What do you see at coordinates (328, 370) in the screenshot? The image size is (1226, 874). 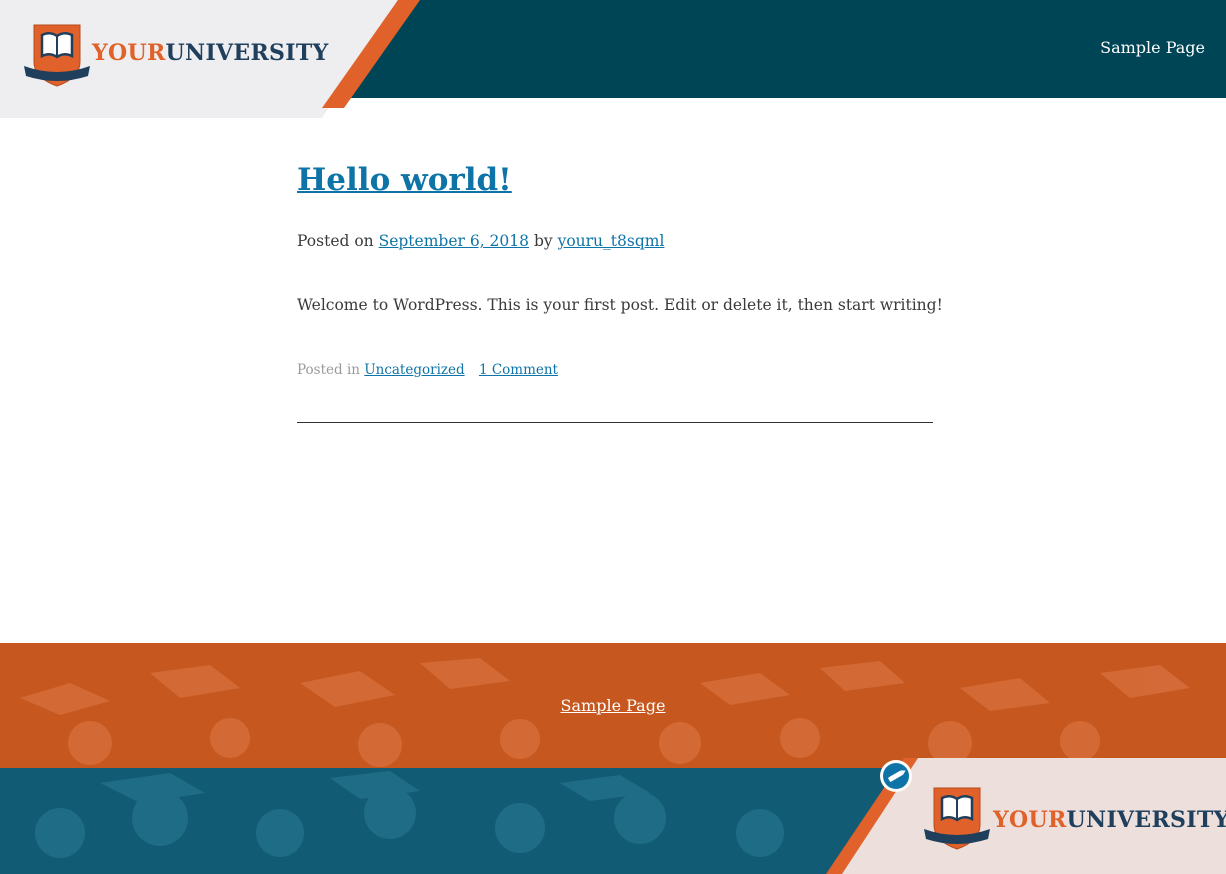 I see `posted-in-label: Posted in` at bounding box center [328, 370].